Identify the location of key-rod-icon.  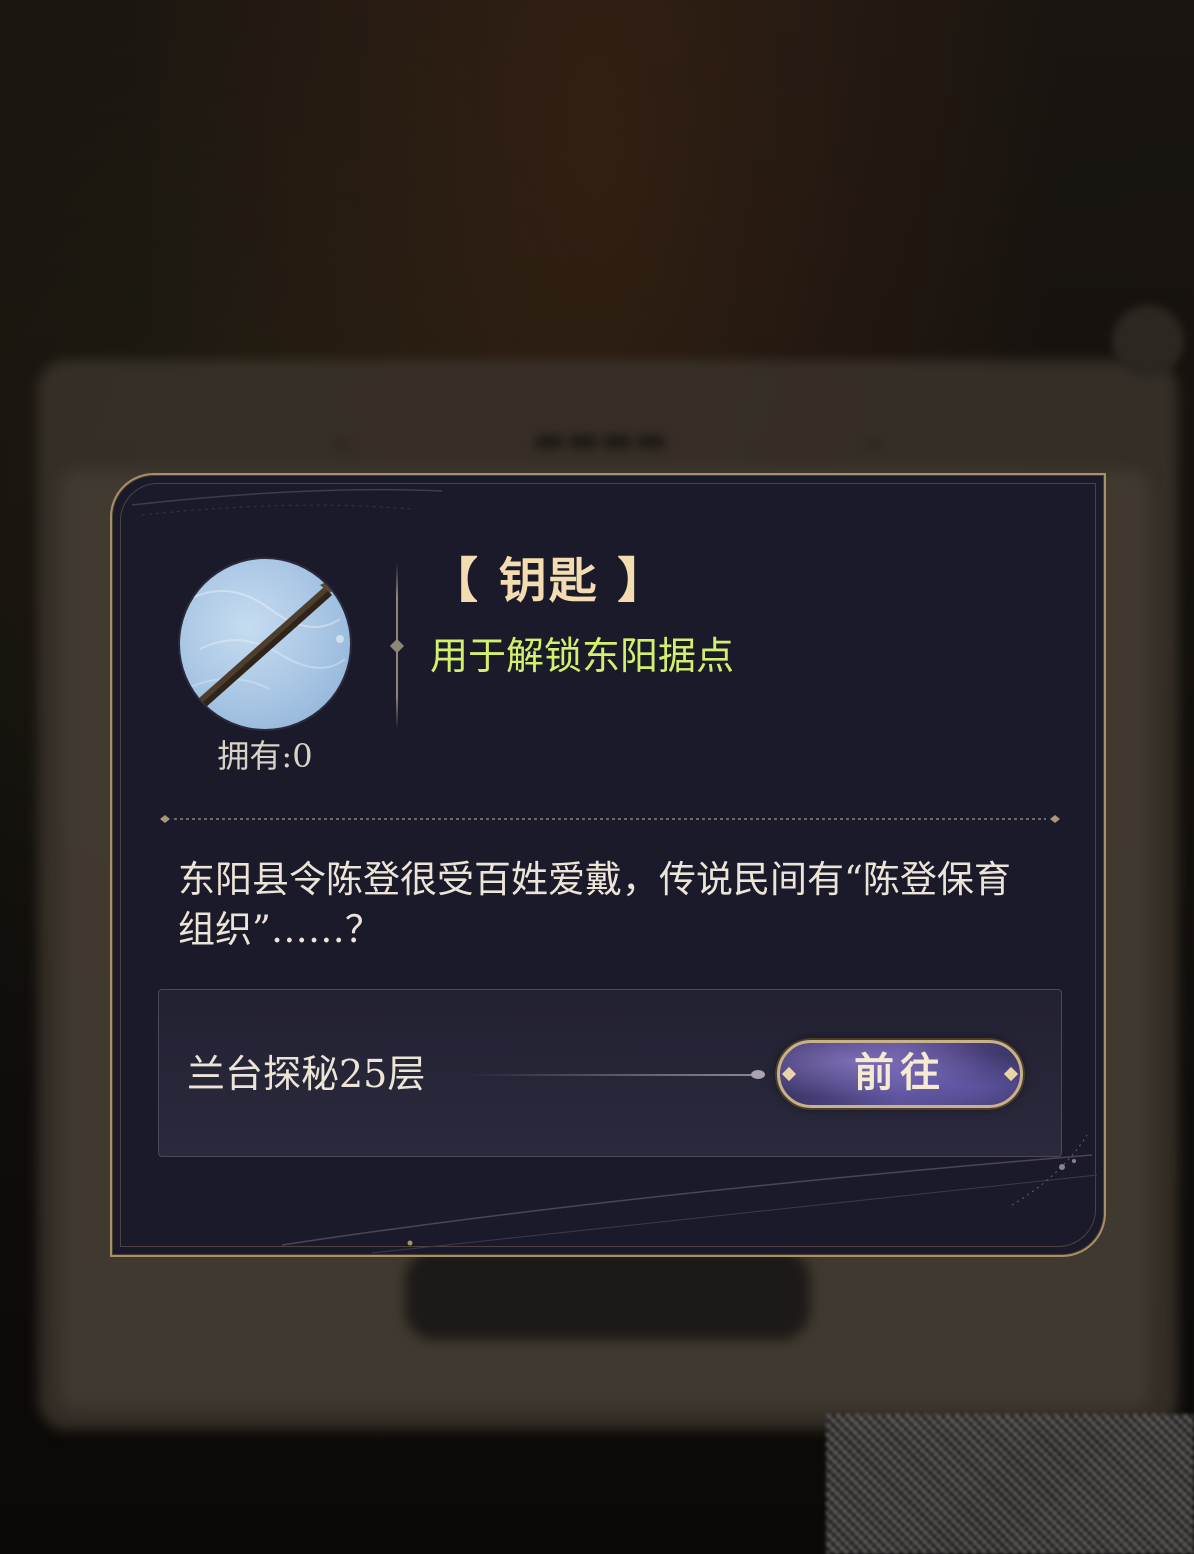
(265, 642).